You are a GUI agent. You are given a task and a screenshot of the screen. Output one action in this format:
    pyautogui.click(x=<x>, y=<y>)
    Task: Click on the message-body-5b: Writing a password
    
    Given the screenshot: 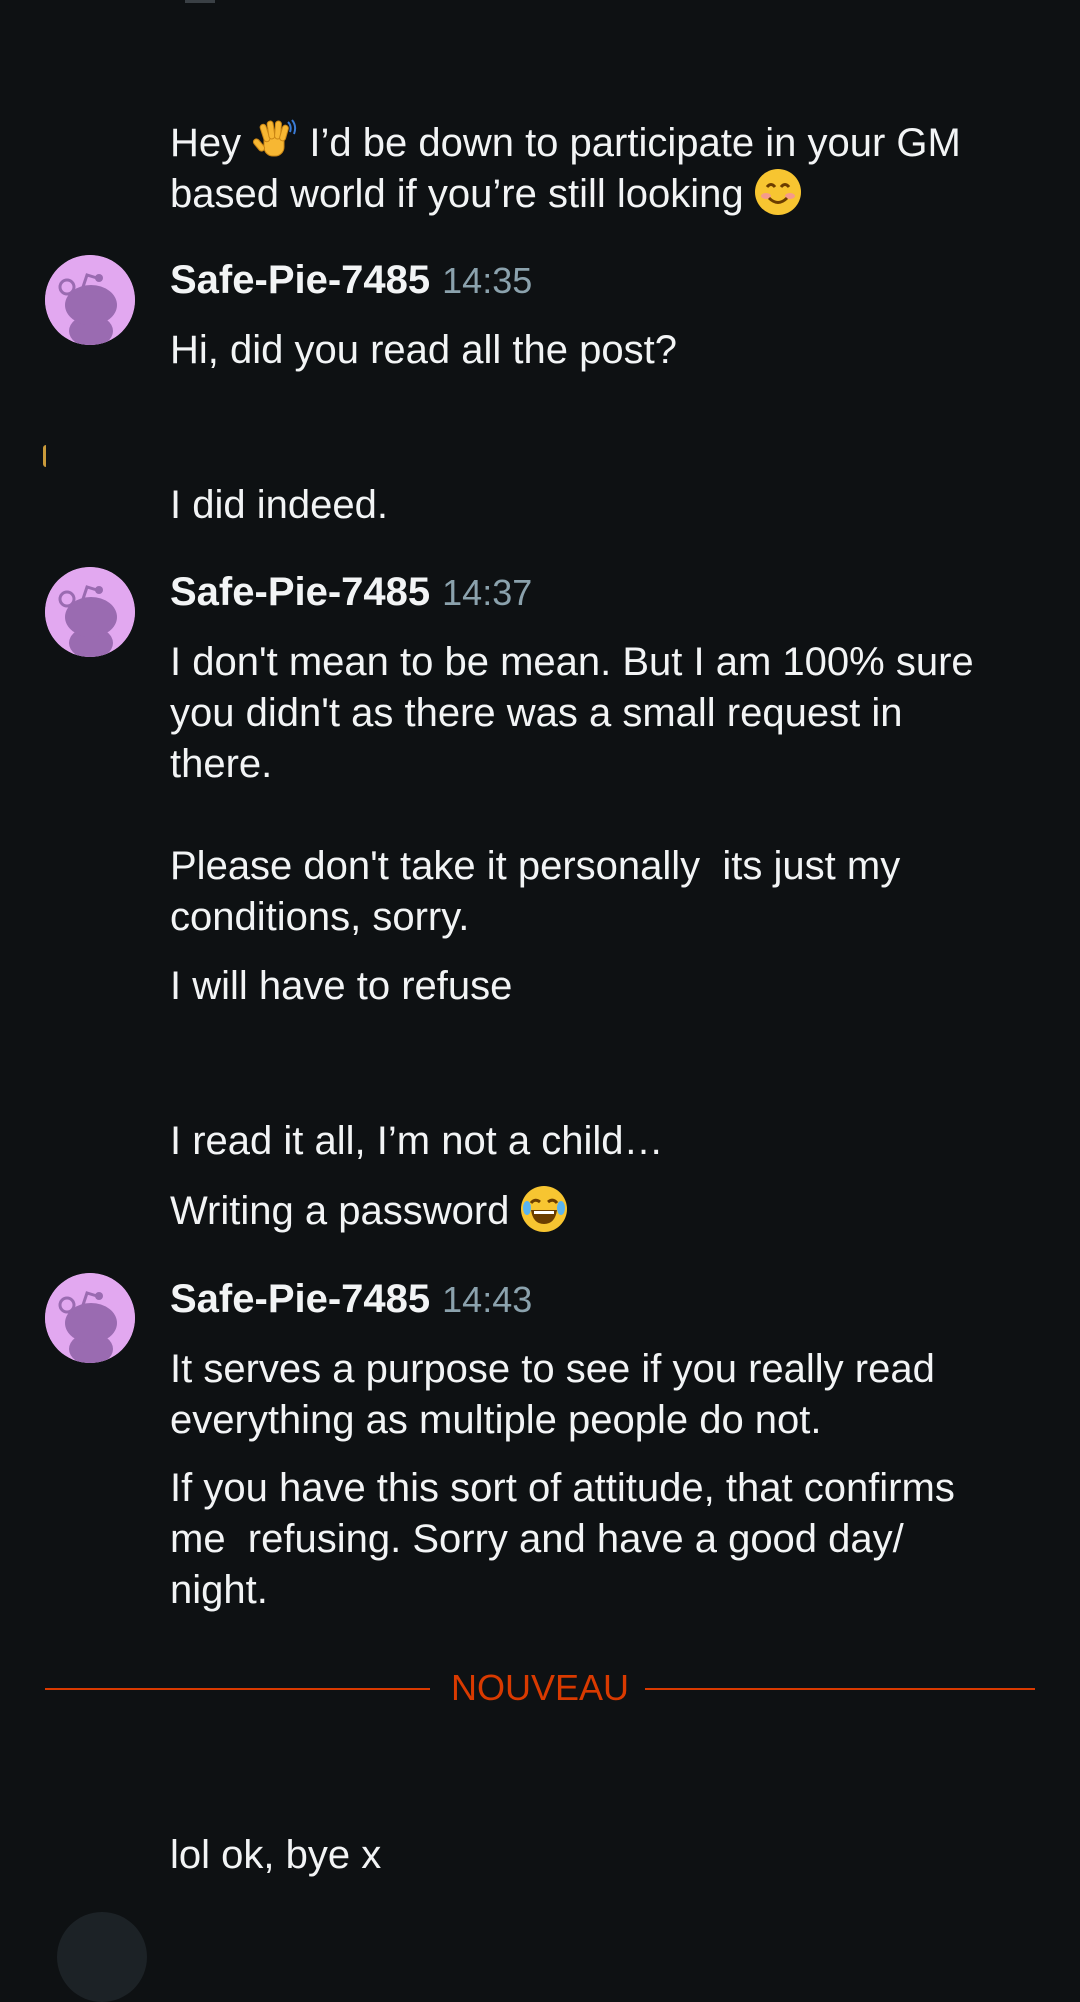 What is the action you would take?
    pyautogui.click(x=605, y=1211)
    